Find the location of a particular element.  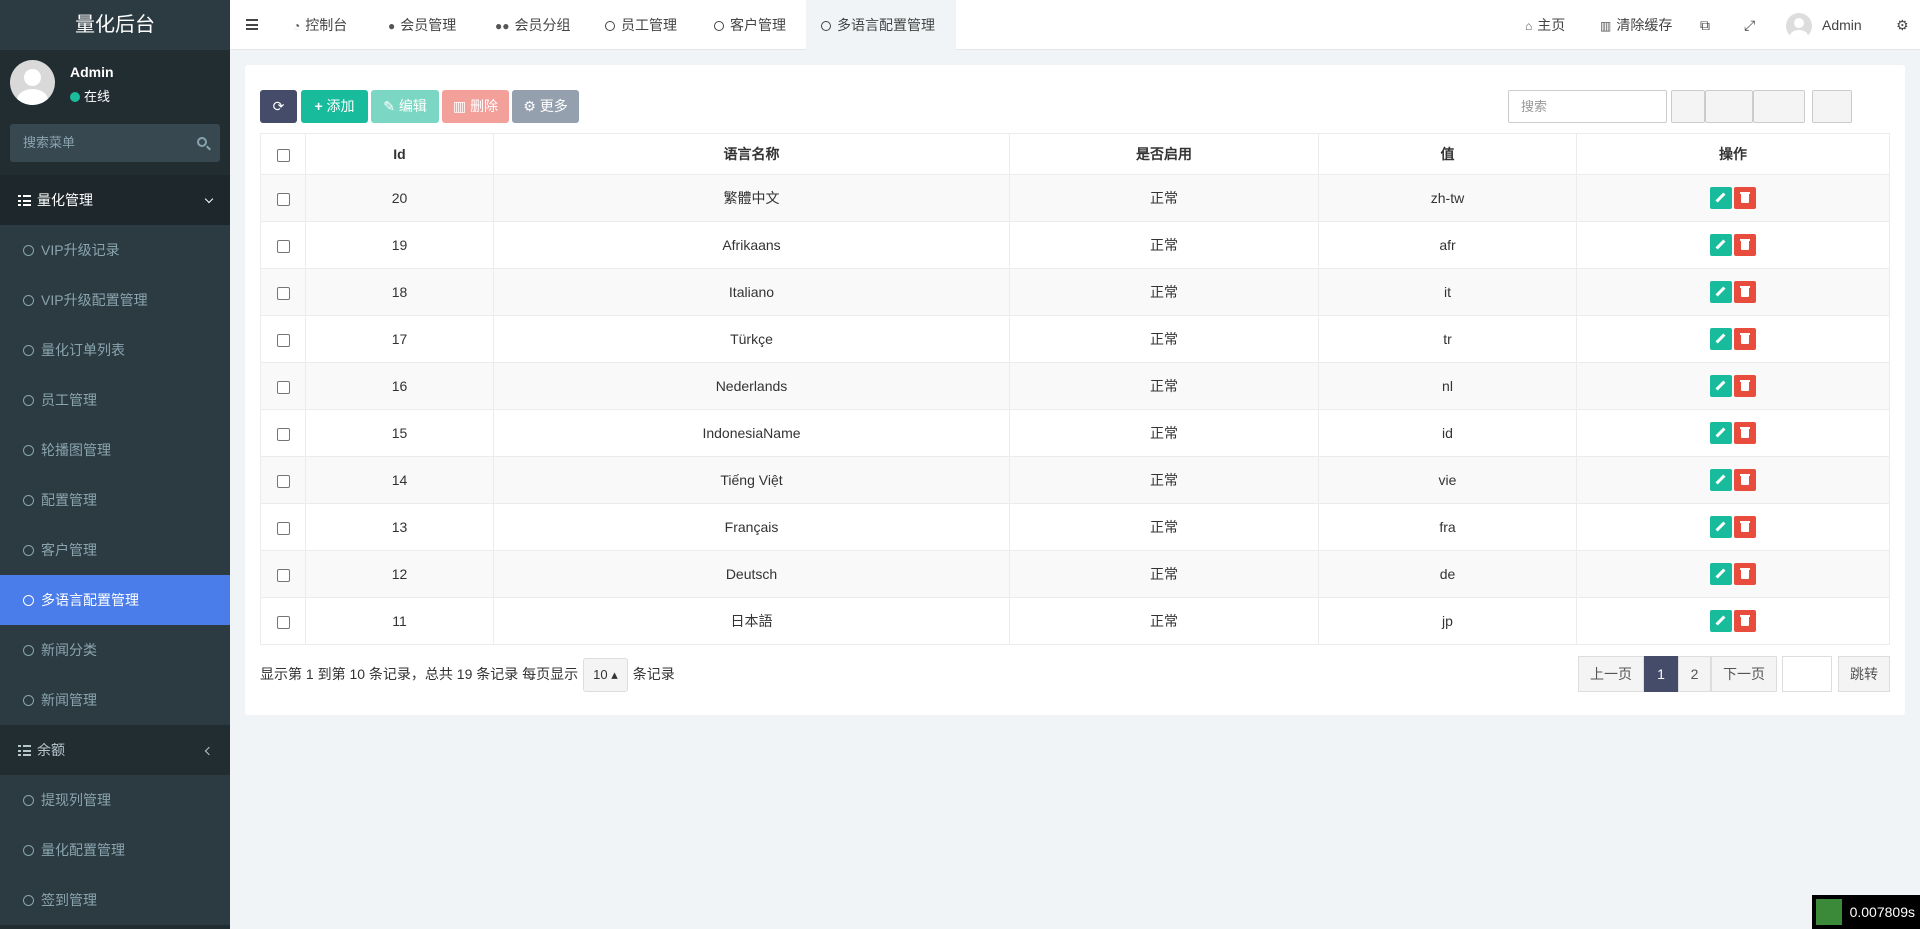

more-button: ⚙ 更多 is located at coordinates (545, 106).